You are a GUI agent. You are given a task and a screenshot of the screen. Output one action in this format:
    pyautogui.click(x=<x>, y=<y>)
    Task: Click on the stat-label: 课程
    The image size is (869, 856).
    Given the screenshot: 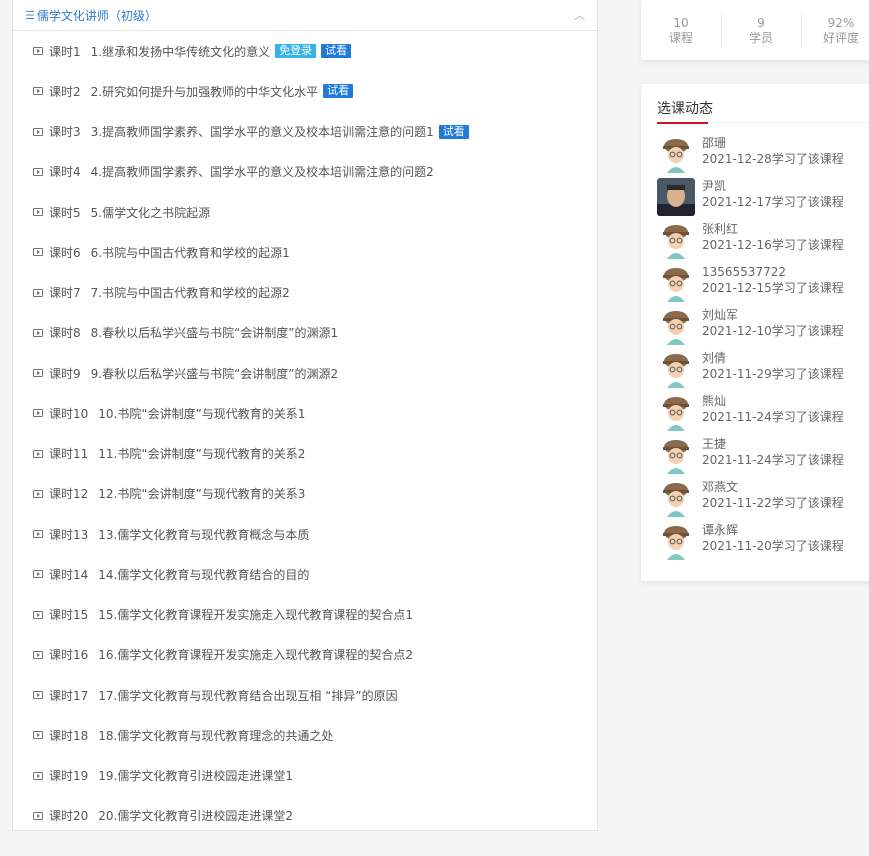 What is the action you would take?
    pyautogui.click(x=680, y=38)
    